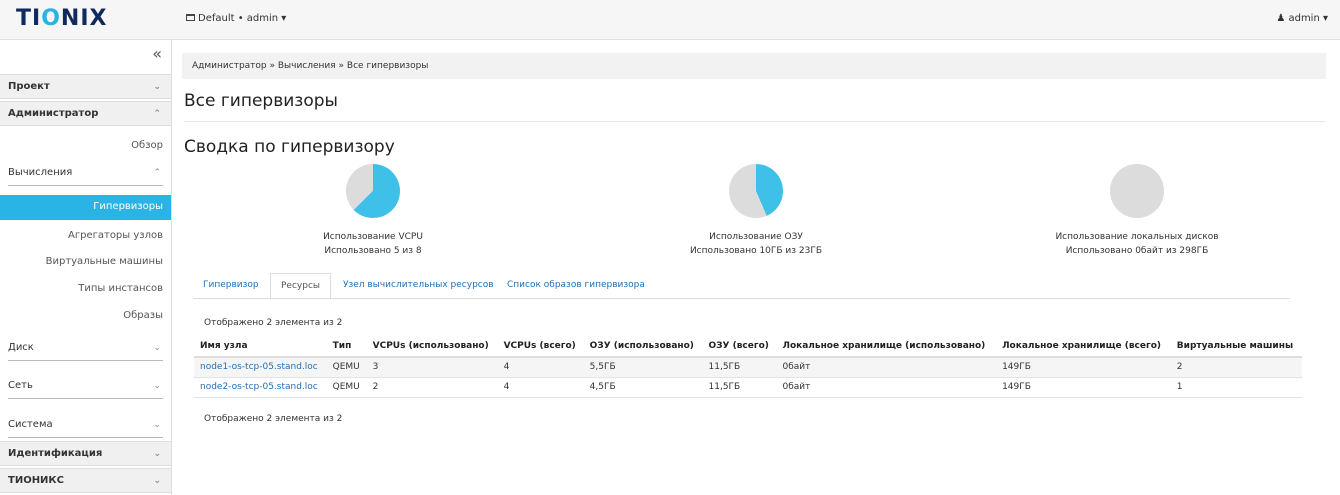 The image size is (1340, 495). I want to click on chart-subtitle: Использовано 0байт из 298ГБ, so click(1137, 251).